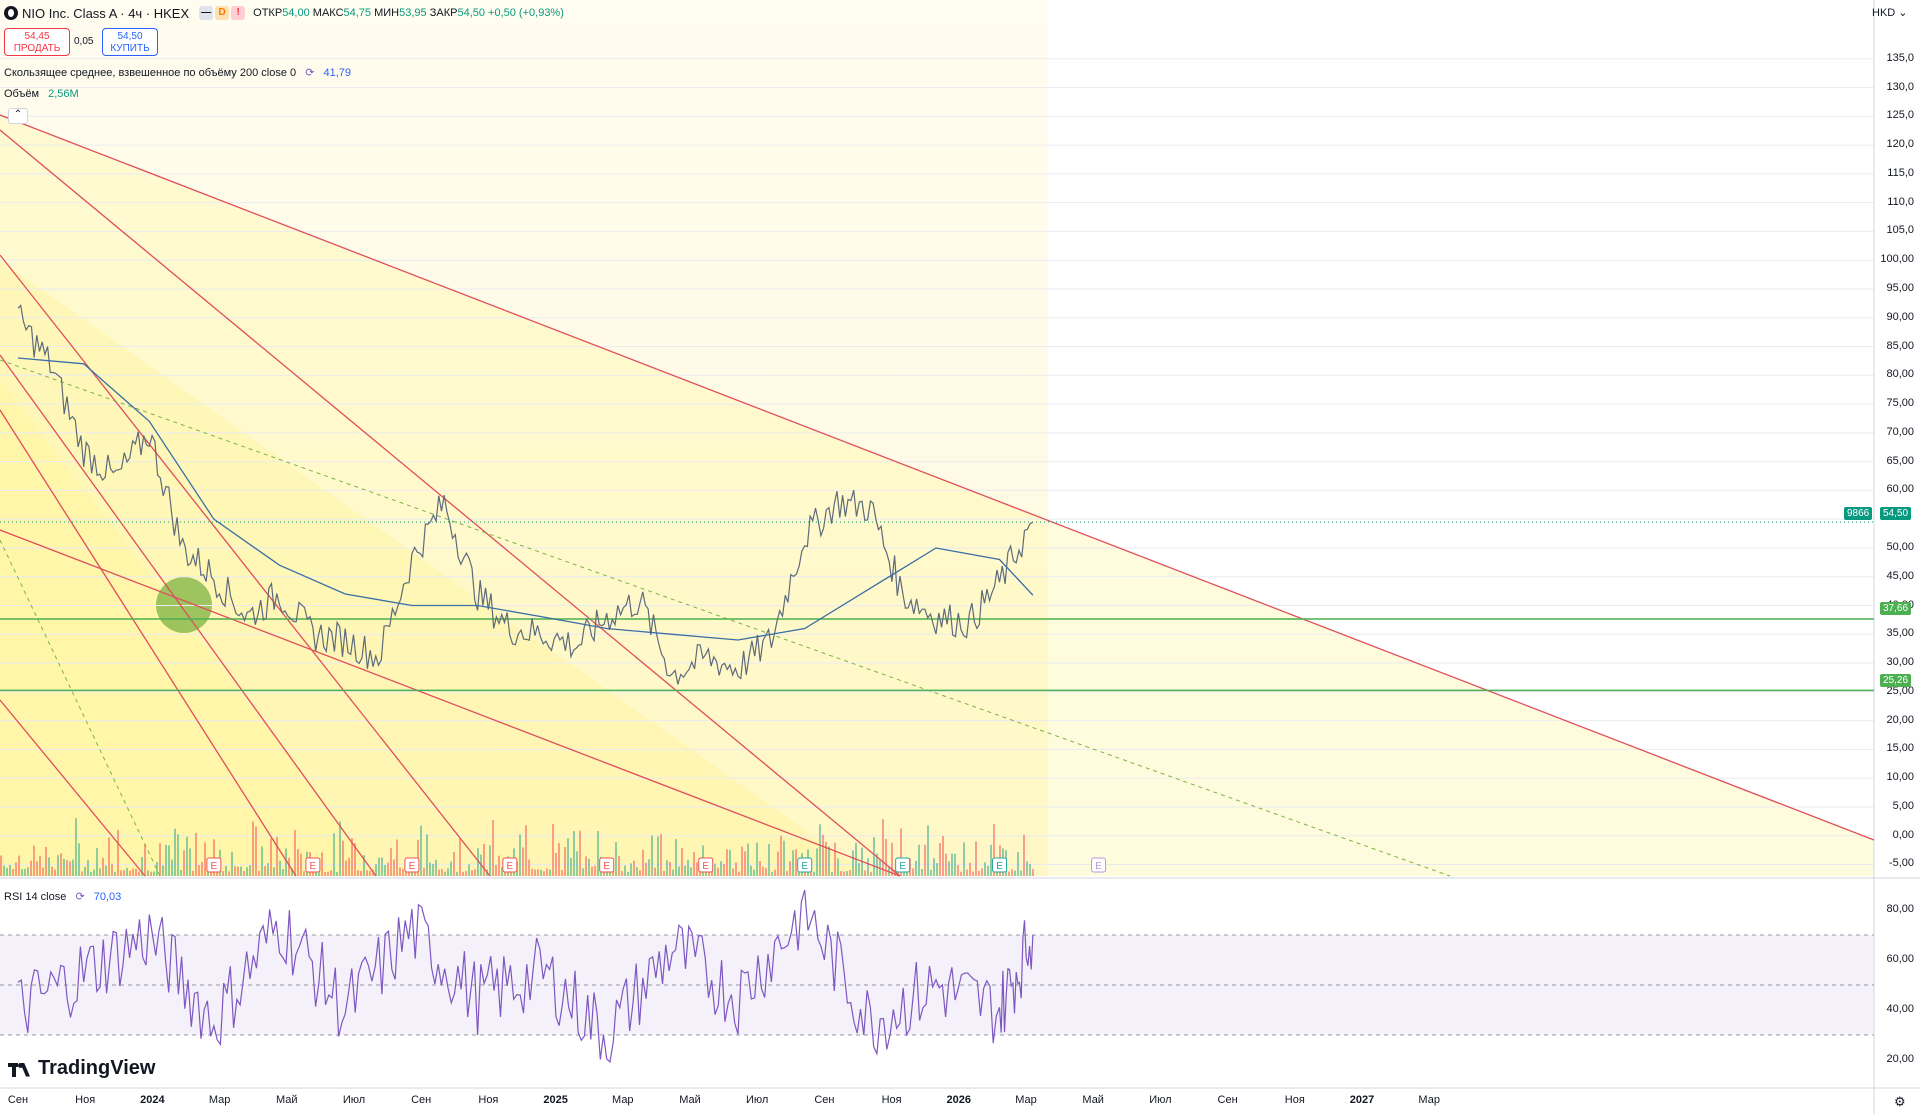 The width and height of the screenshot is (1920, 1114). I want to click on alert-icon: !, so click(238, 13).